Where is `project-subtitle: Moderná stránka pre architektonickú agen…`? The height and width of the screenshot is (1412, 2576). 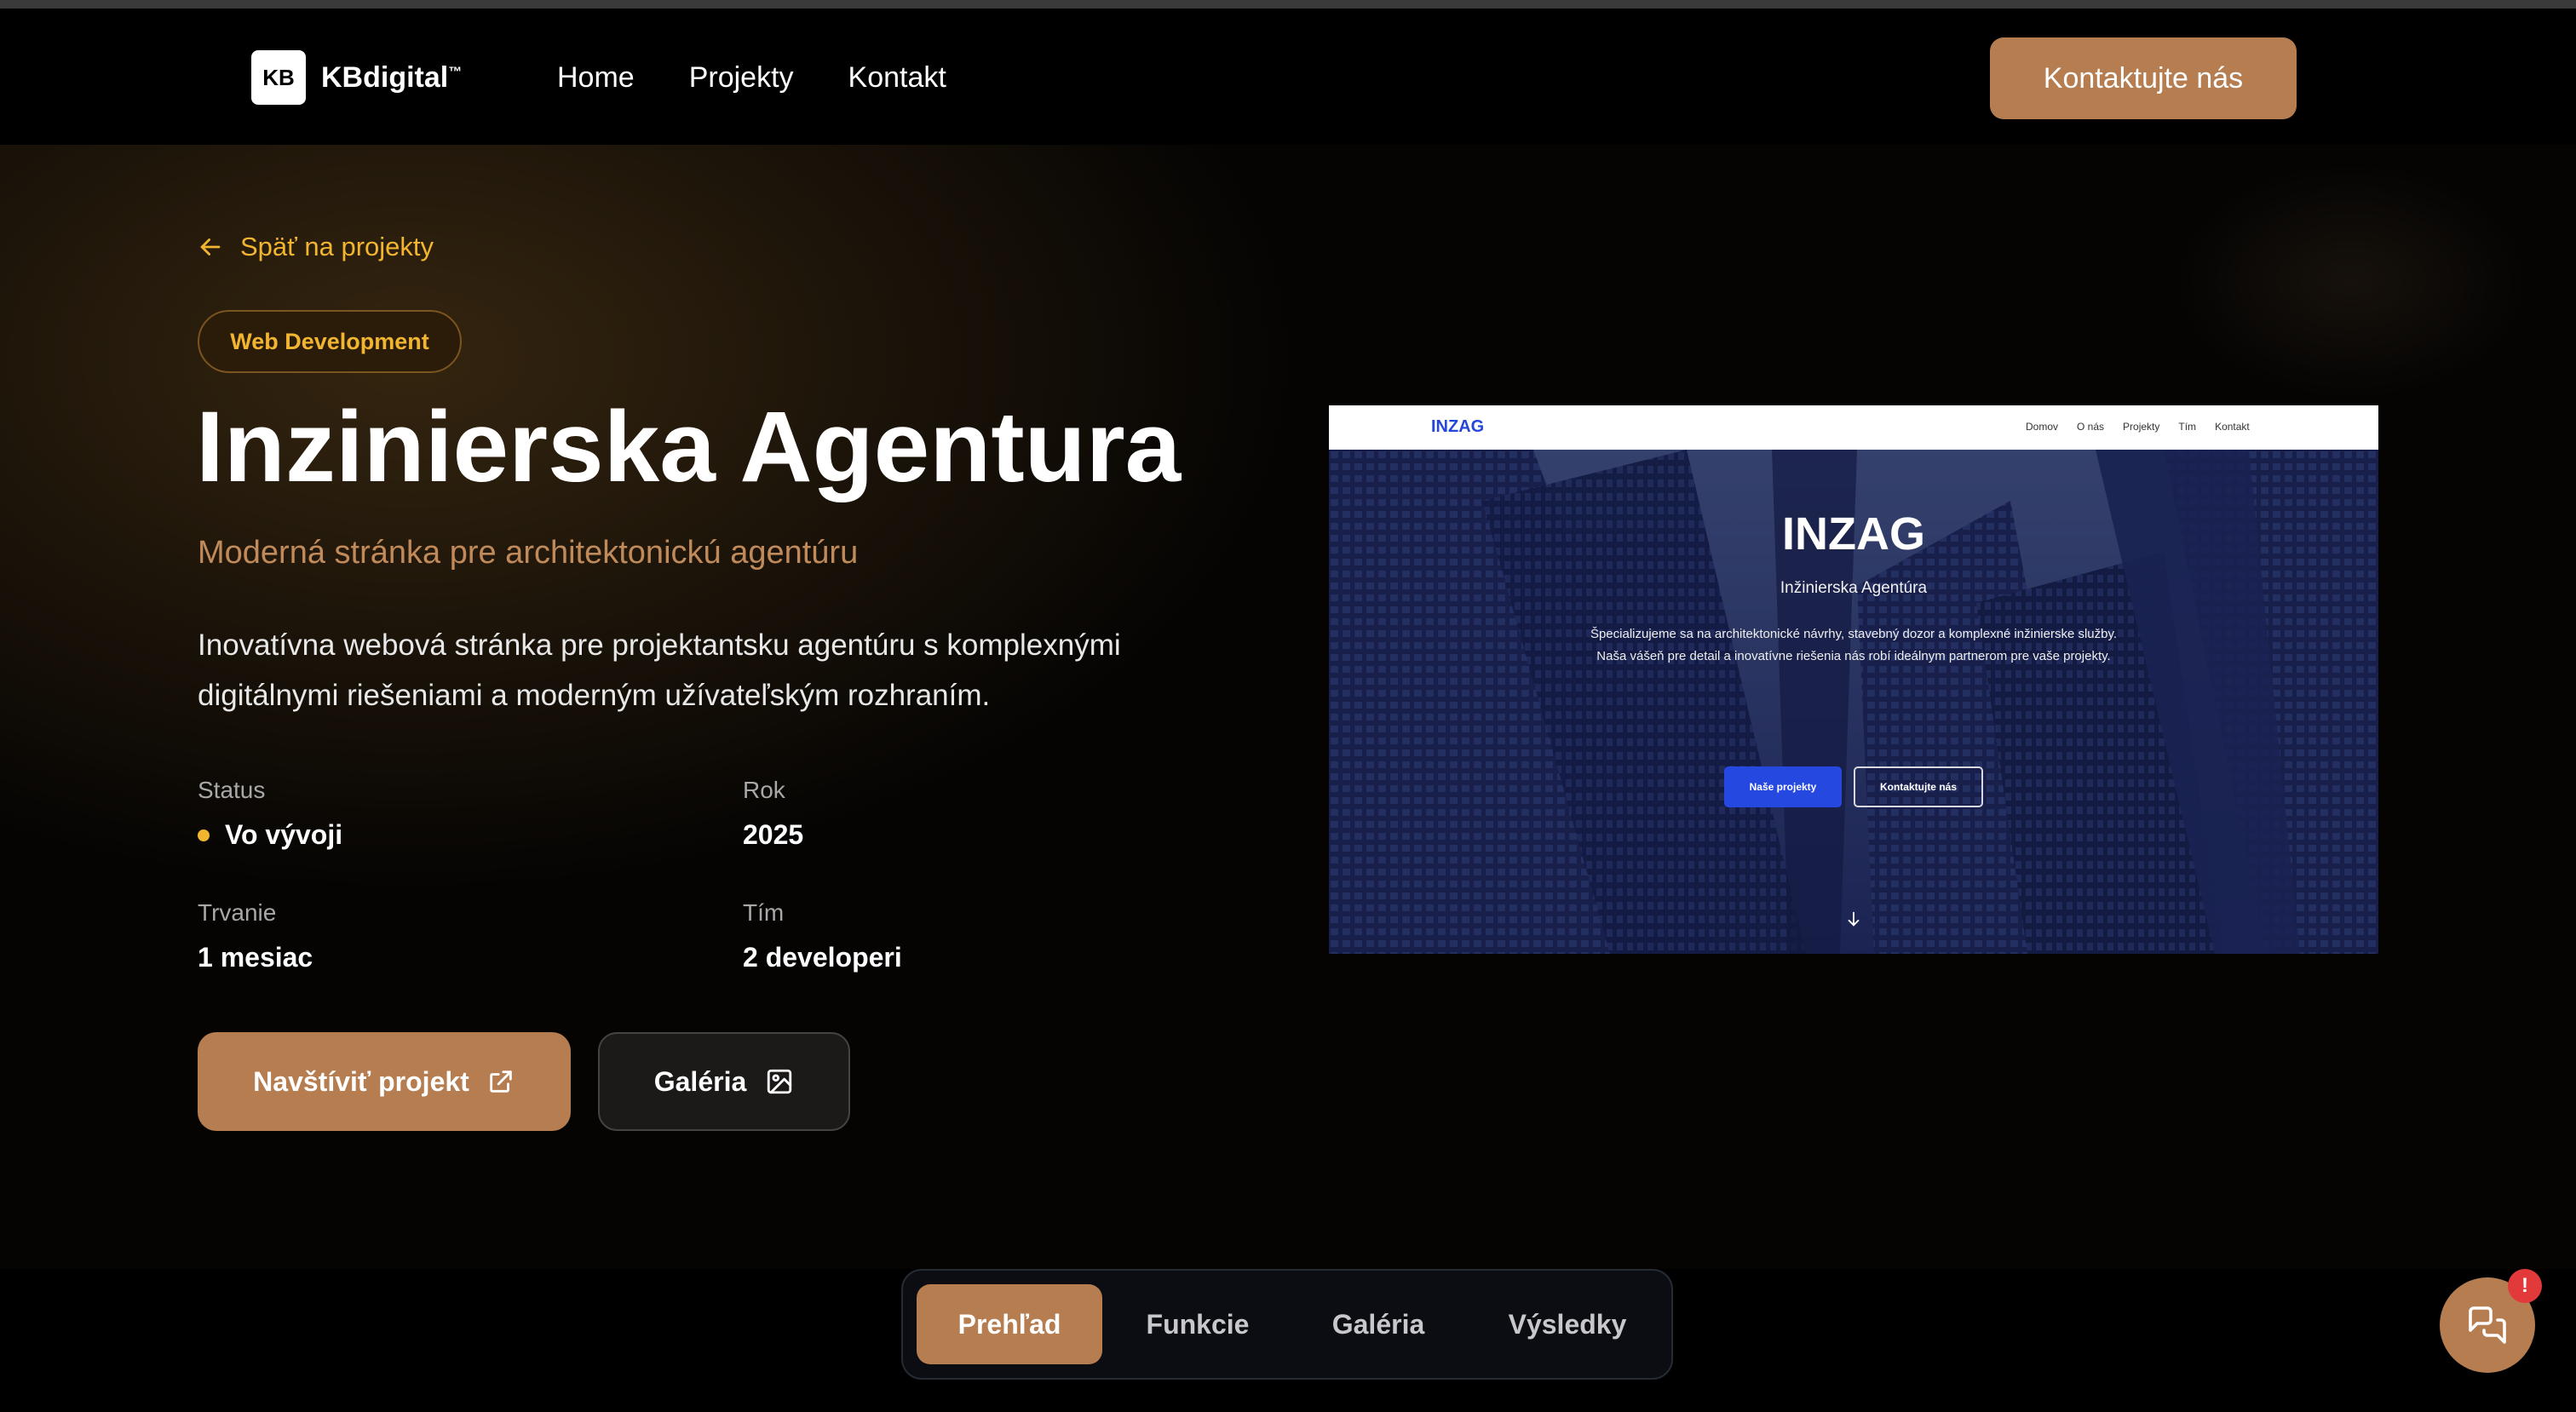 project-subtitle: Moderná stránka pre architektonickú agen… is located at coordinates (528, 553).